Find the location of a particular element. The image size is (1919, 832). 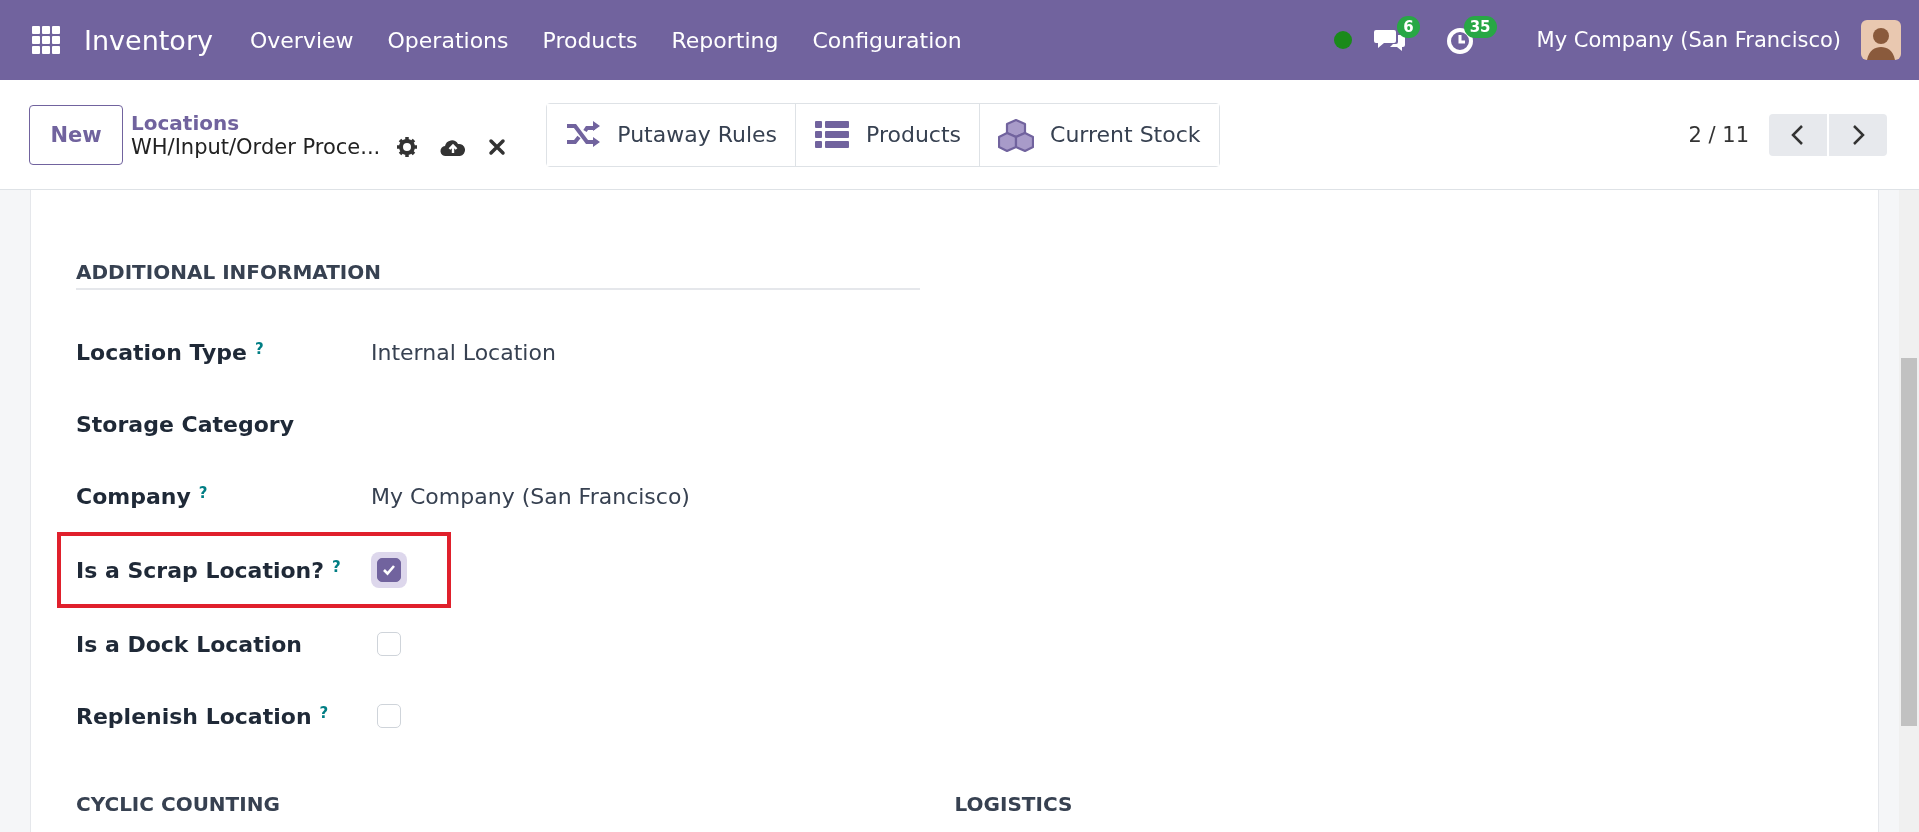

activity-count: 35 is located at coordinates (1480, 27).